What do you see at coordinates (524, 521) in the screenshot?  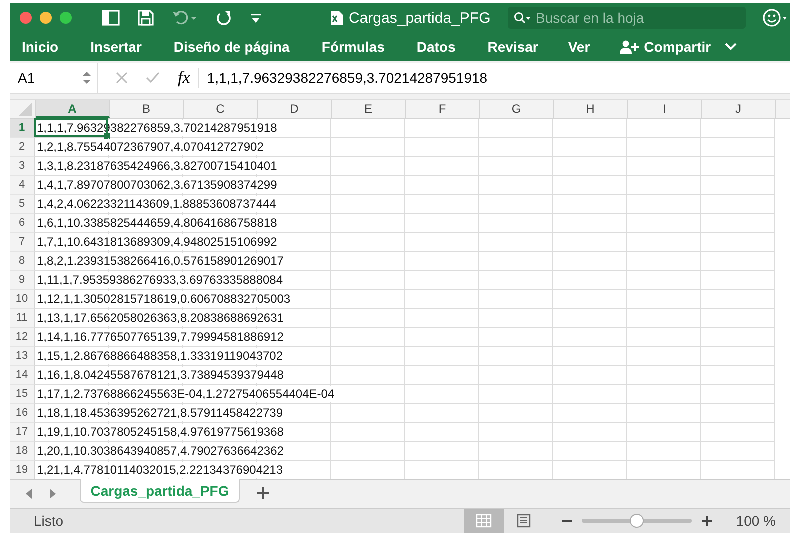 I see `page-icon` at bounding box center [524, 521].